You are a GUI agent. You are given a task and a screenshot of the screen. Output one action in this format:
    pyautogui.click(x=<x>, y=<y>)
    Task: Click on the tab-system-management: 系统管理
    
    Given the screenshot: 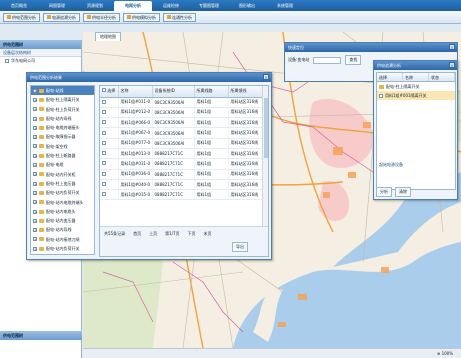 What is the action you would take?
    pyautogui.click(x=285, y=5)
    